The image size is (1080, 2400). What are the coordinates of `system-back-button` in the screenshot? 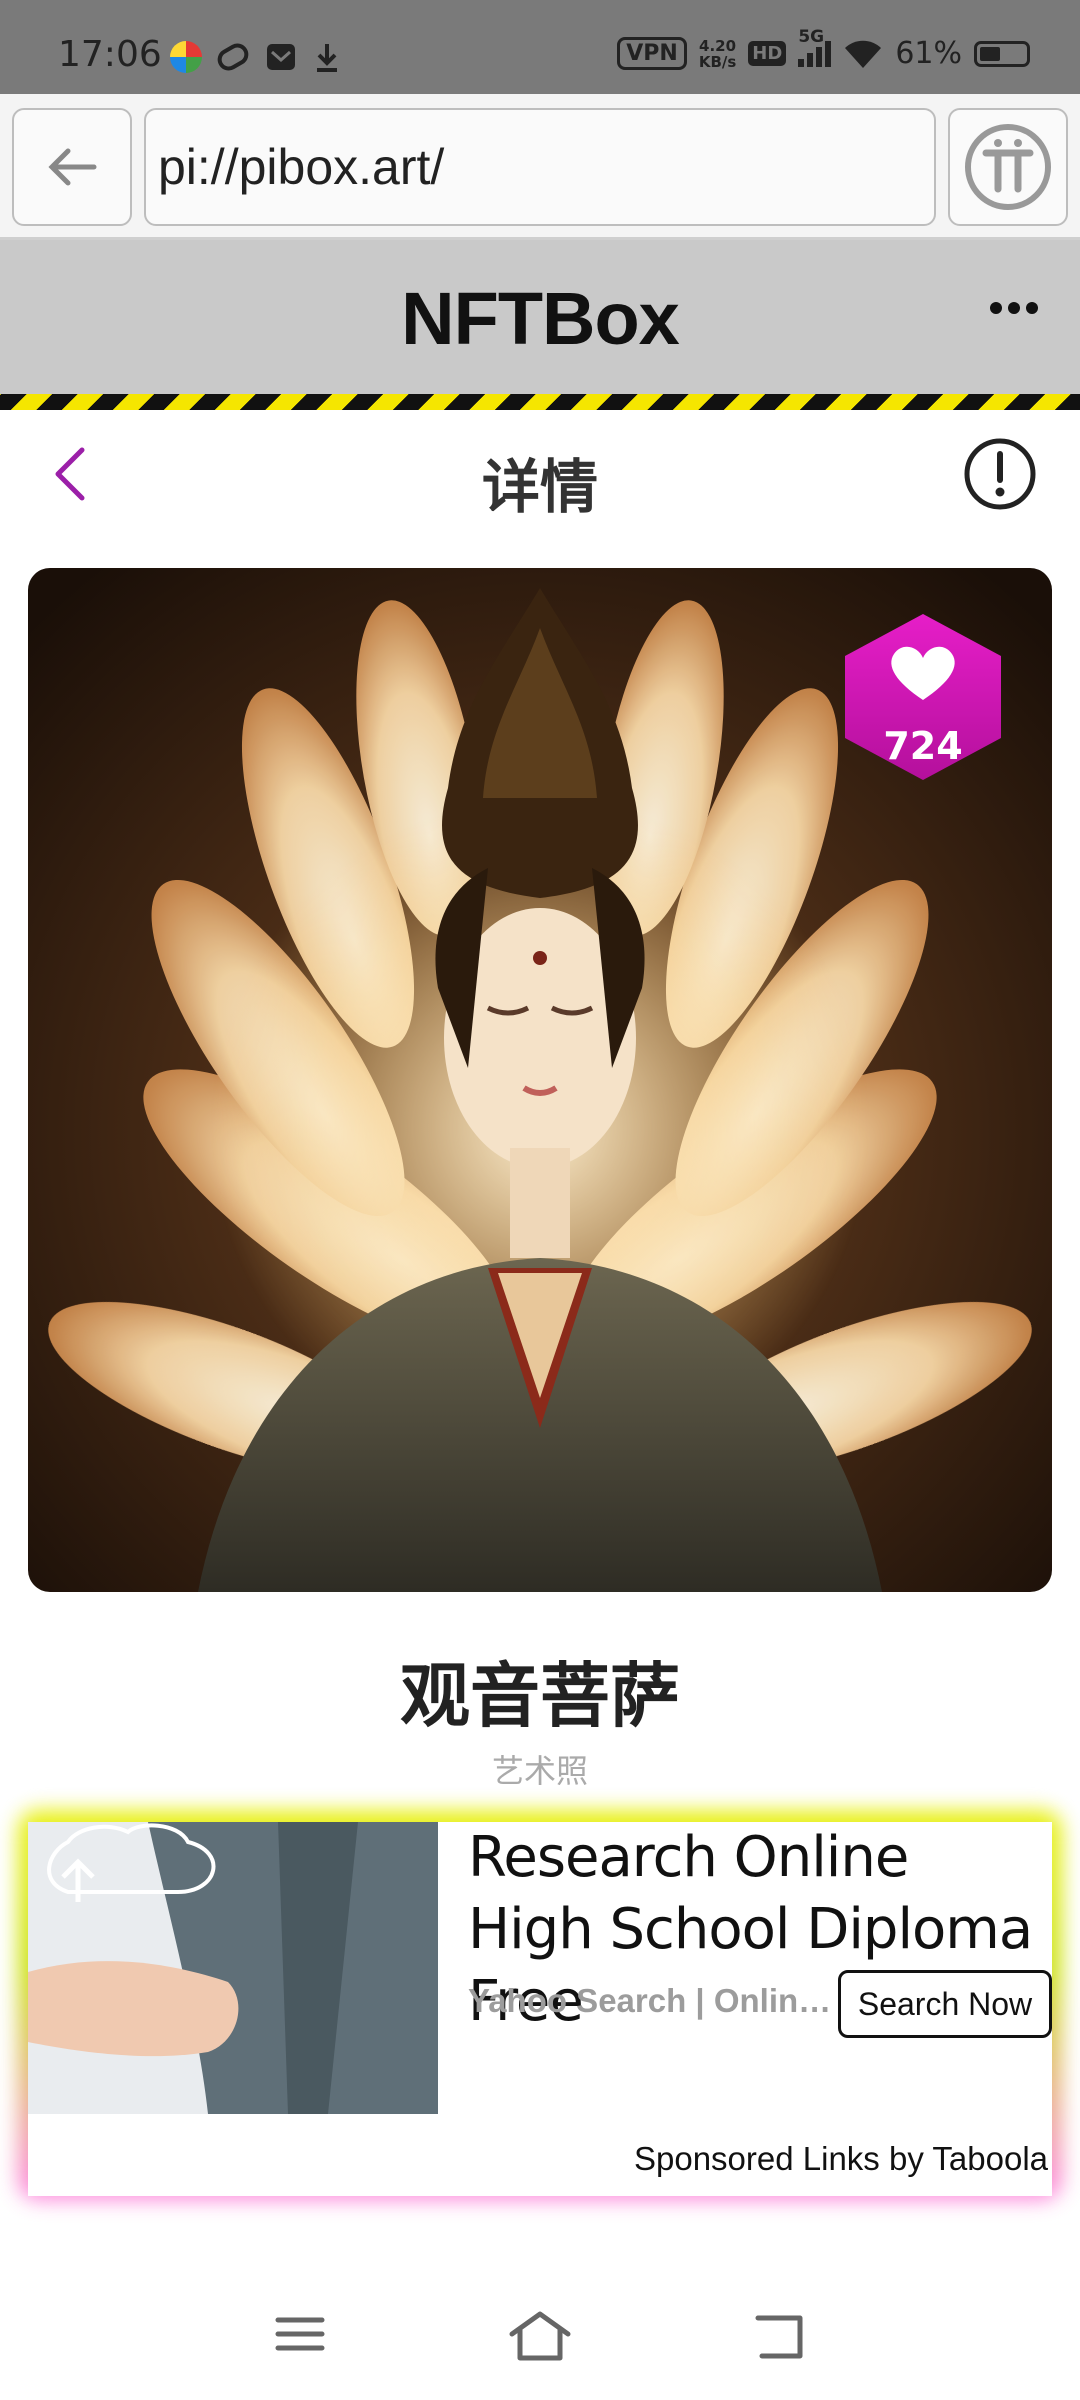 It's located at (780, 2338).